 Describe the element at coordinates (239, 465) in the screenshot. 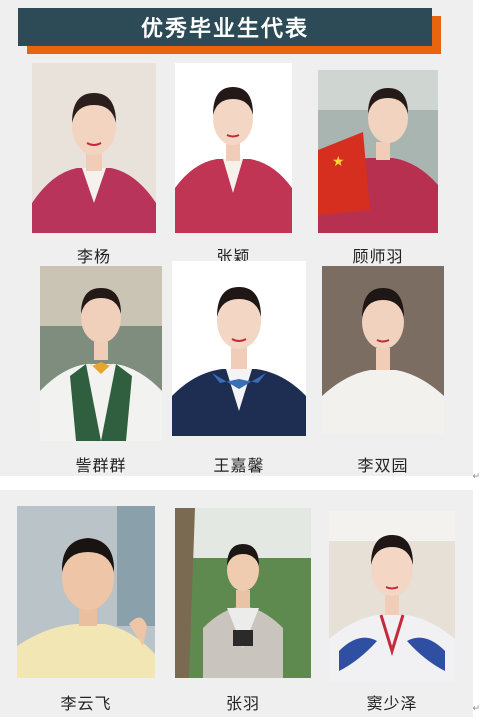

I see `student-name: 王嘉馨` at that location.